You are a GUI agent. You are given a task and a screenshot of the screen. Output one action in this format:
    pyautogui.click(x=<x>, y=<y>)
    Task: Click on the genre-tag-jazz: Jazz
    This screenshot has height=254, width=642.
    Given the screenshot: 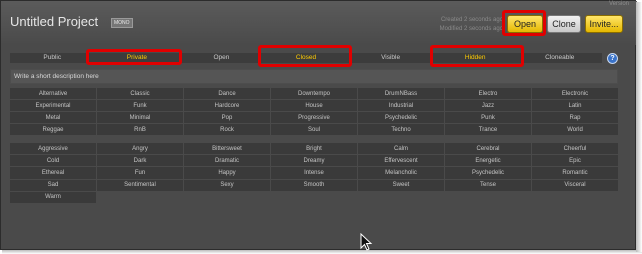 What is the action you would take?
    pyautogui.click(x=488, y=105)
    